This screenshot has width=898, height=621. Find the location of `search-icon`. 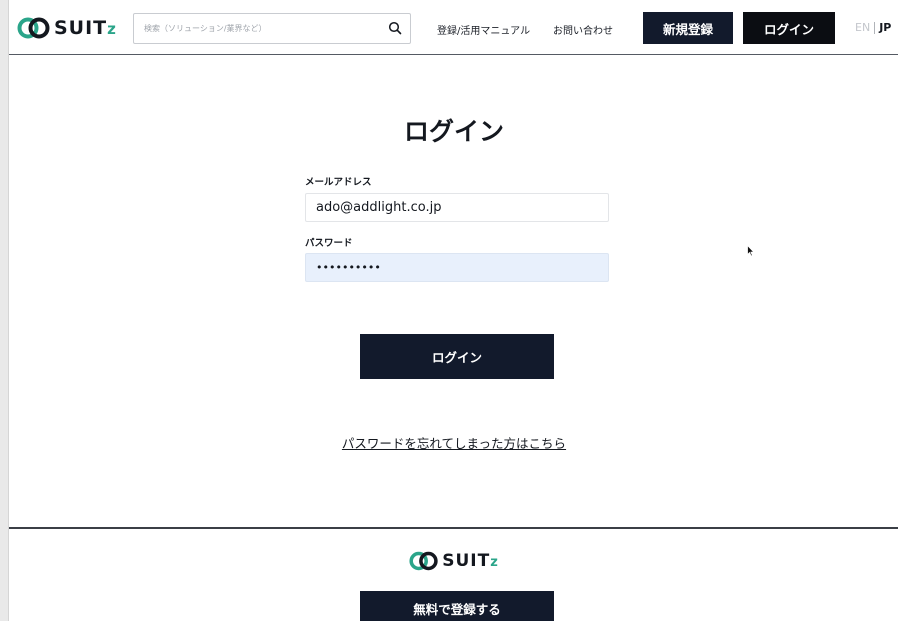

search-icon is located at coordinates (395, 28).